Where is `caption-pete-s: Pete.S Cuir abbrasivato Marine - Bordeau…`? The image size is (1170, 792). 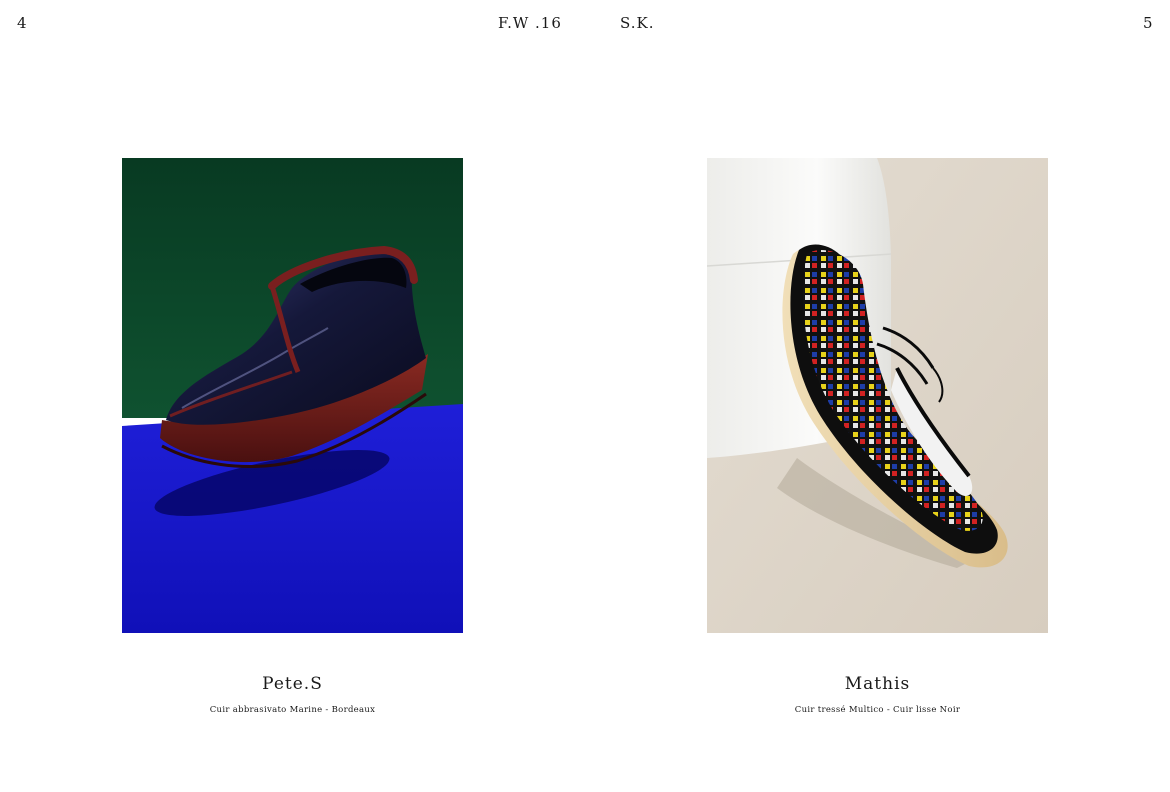
caption-pete-s: Pete.S Cuir abbrasivato Marine - Bordeau… is located at coordinates (292, 694).